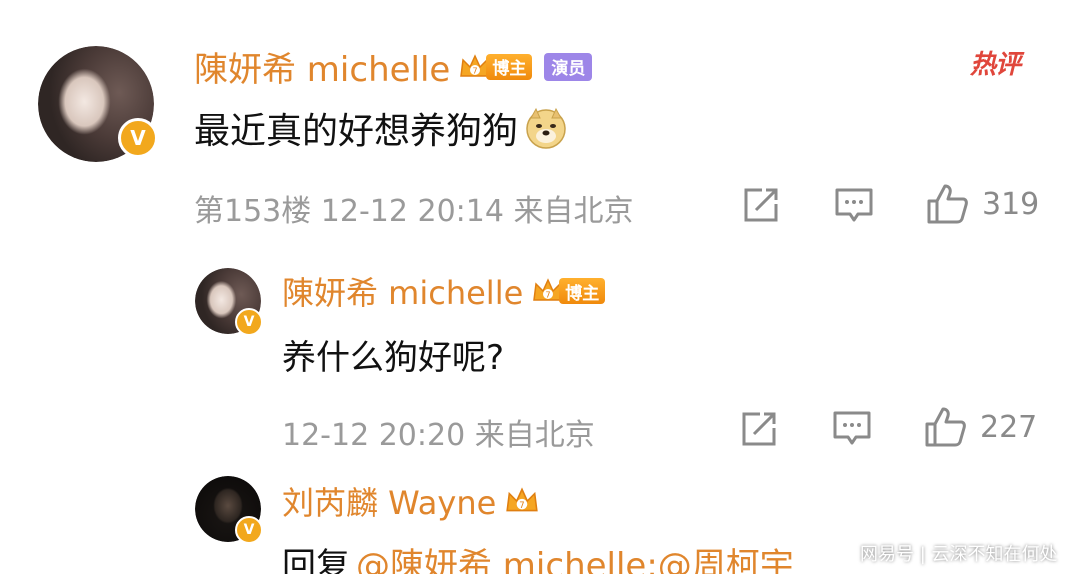 Image resolution: width=1080 pixels, height=574 pixels. I want to click on reply-prefix: 回复, so click(316, 560).